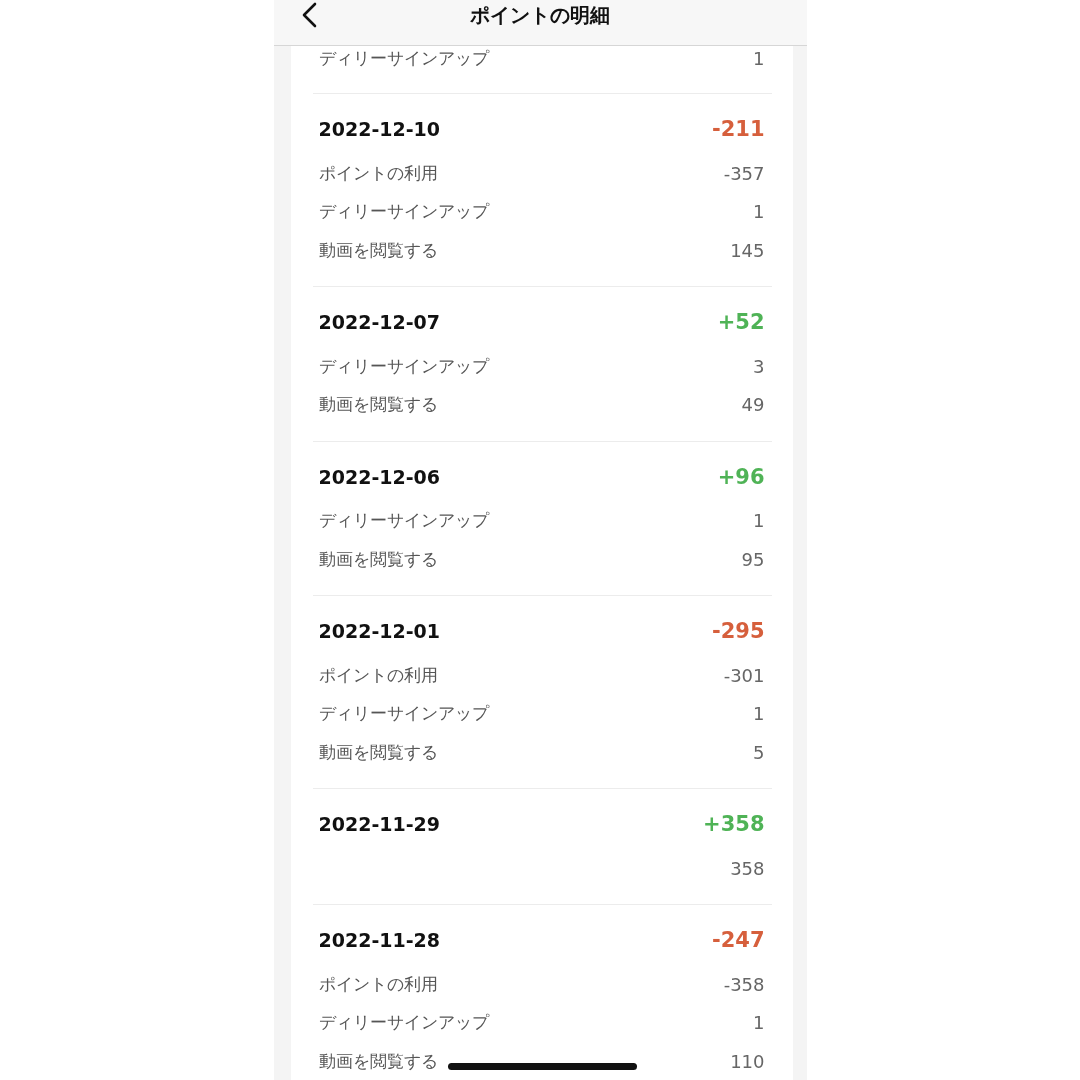 The width and height of the screenshot is (1080, 1080). I want to click on item-value: 49, so click(753, 405).